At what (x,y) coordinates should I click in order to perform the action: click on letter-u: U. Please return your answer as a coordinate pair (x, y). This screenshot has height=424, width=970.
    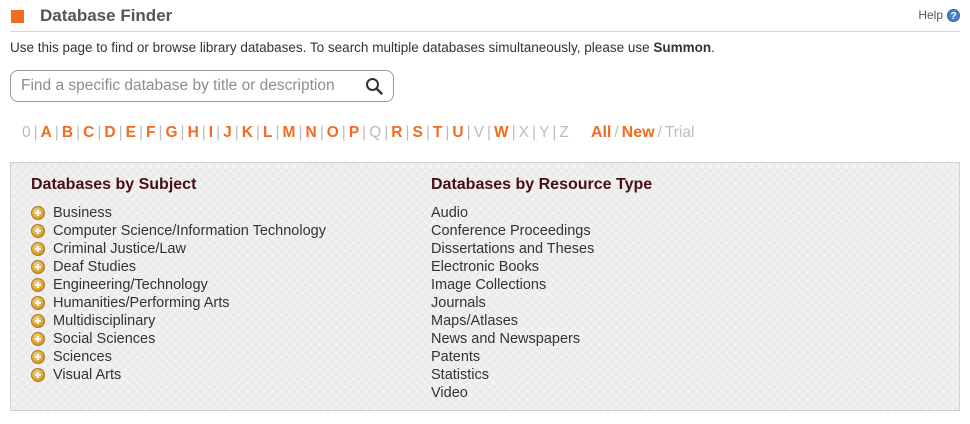
    Looking at the image, I should click on (457, 132).